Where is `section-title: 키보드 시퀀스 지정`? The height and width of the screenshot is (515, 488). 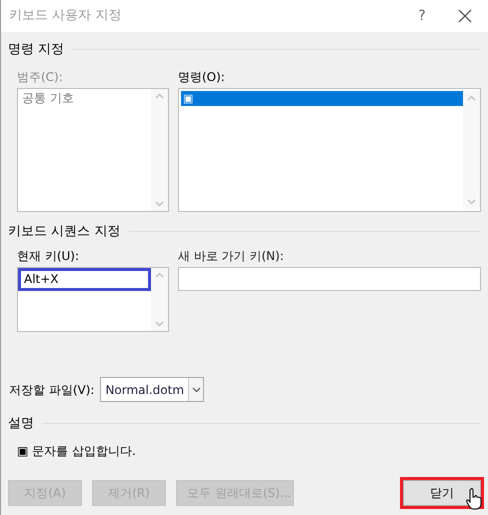 section-title: 키보드 시퀀스 지정 is located at coordinates (64, 231).